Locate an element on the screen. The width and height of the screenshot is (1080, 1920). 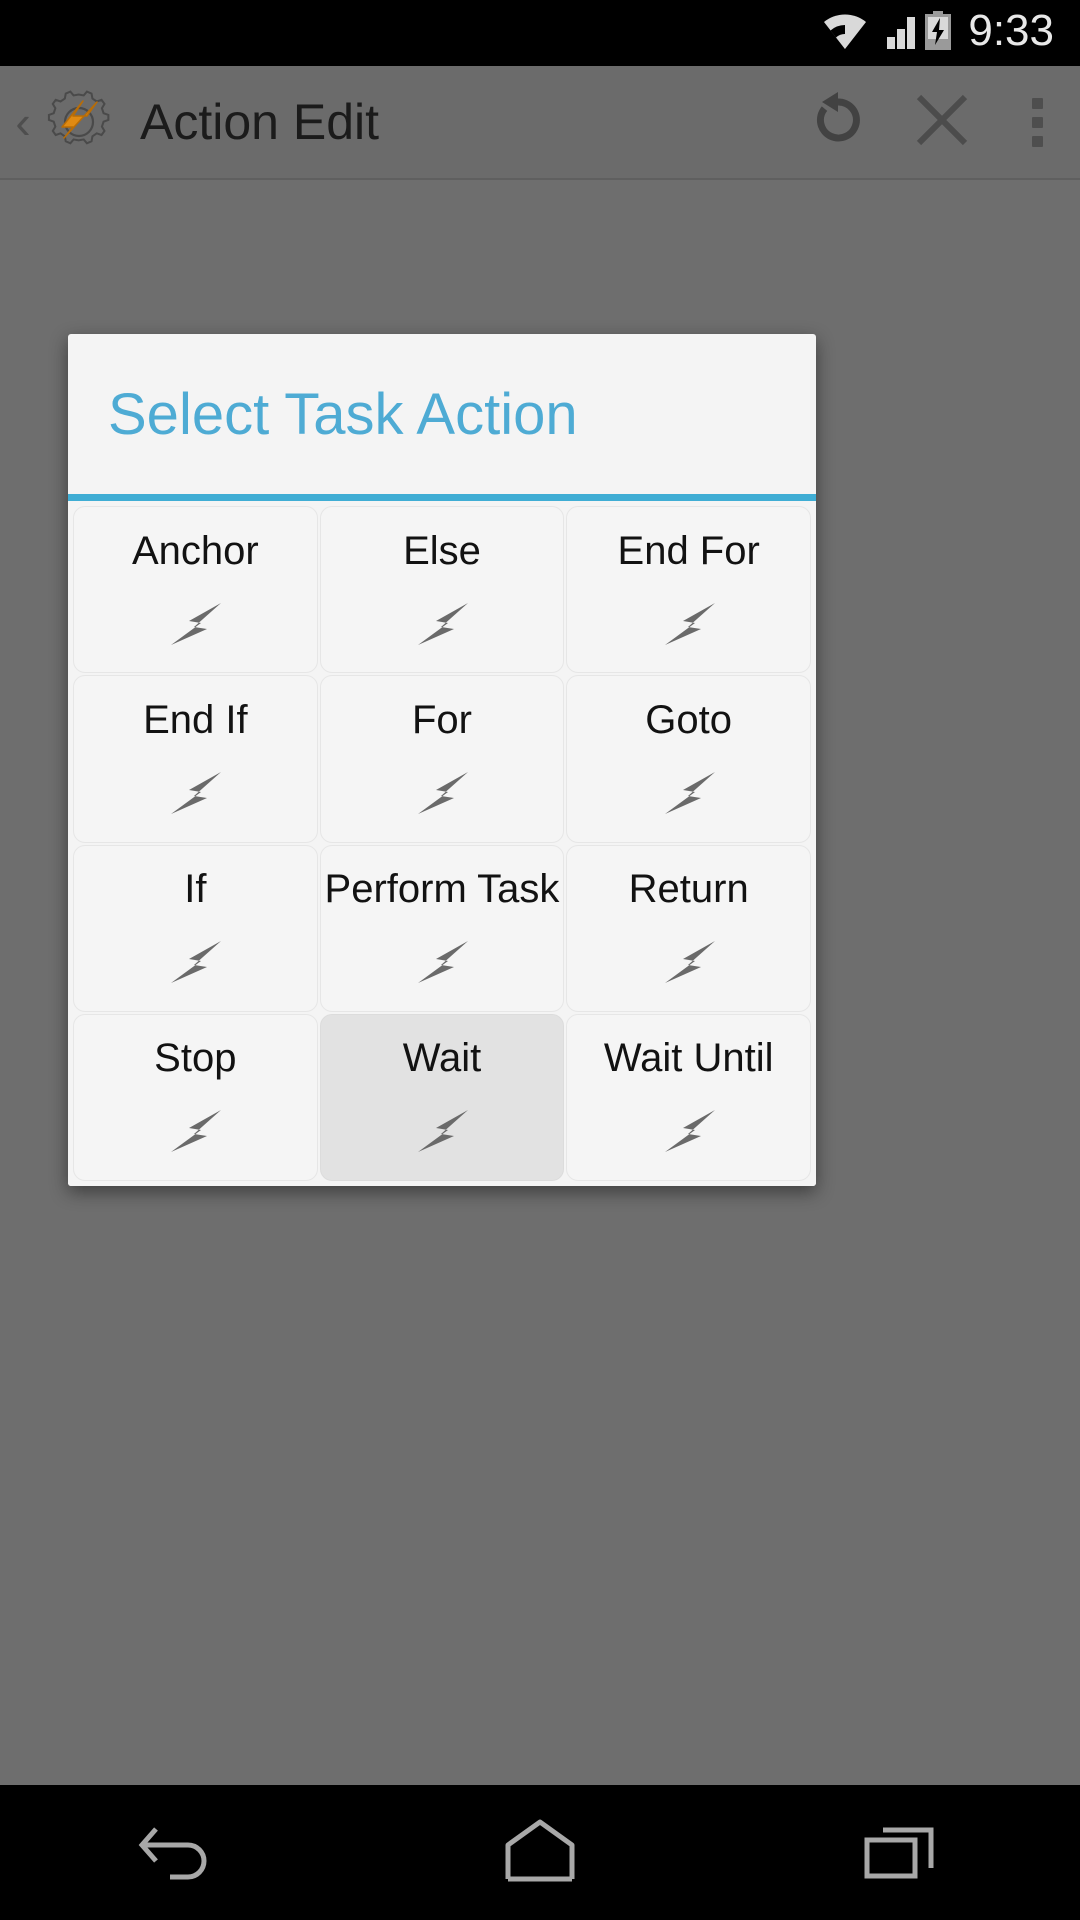
recents-icon is located at coordinates (900, 1852).